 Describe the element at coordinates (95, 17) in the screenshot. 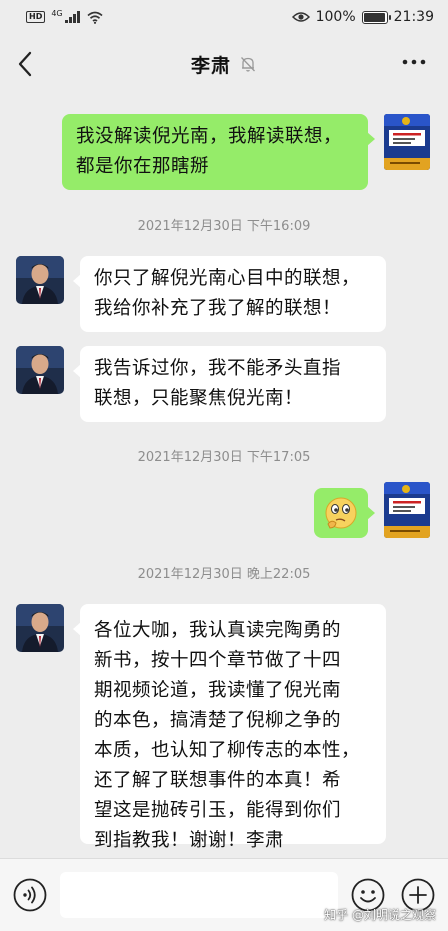

I see `wifi-icon` at that location.